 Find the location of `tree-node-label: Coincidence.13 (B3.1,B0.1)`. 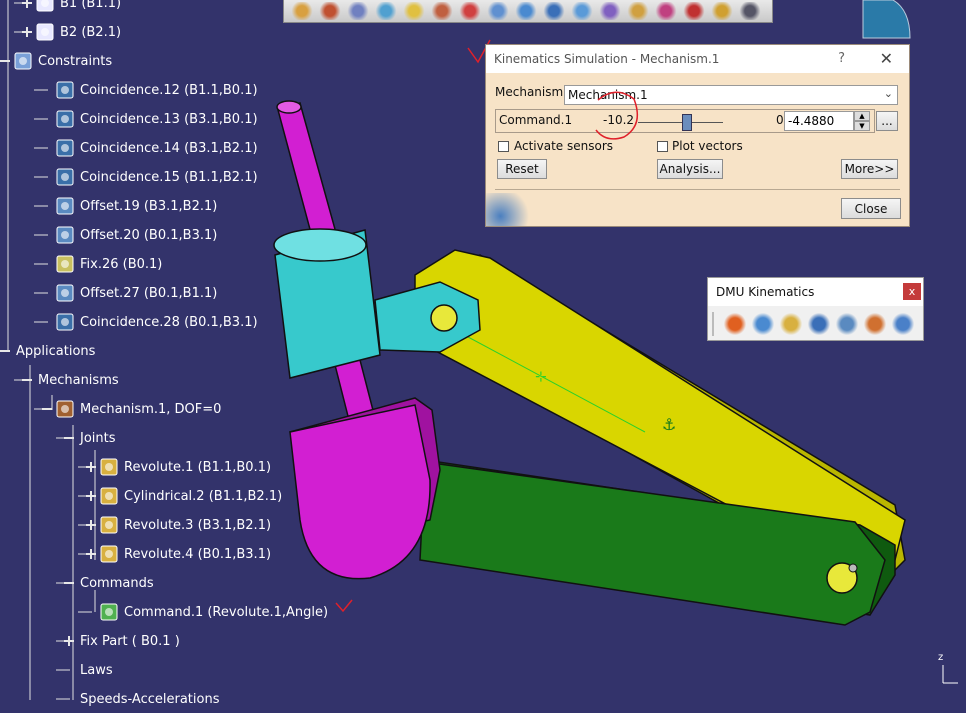

tree-node-label: Coincidence.13 (B3.1,B0.1) is located at coordinates (169, 119).